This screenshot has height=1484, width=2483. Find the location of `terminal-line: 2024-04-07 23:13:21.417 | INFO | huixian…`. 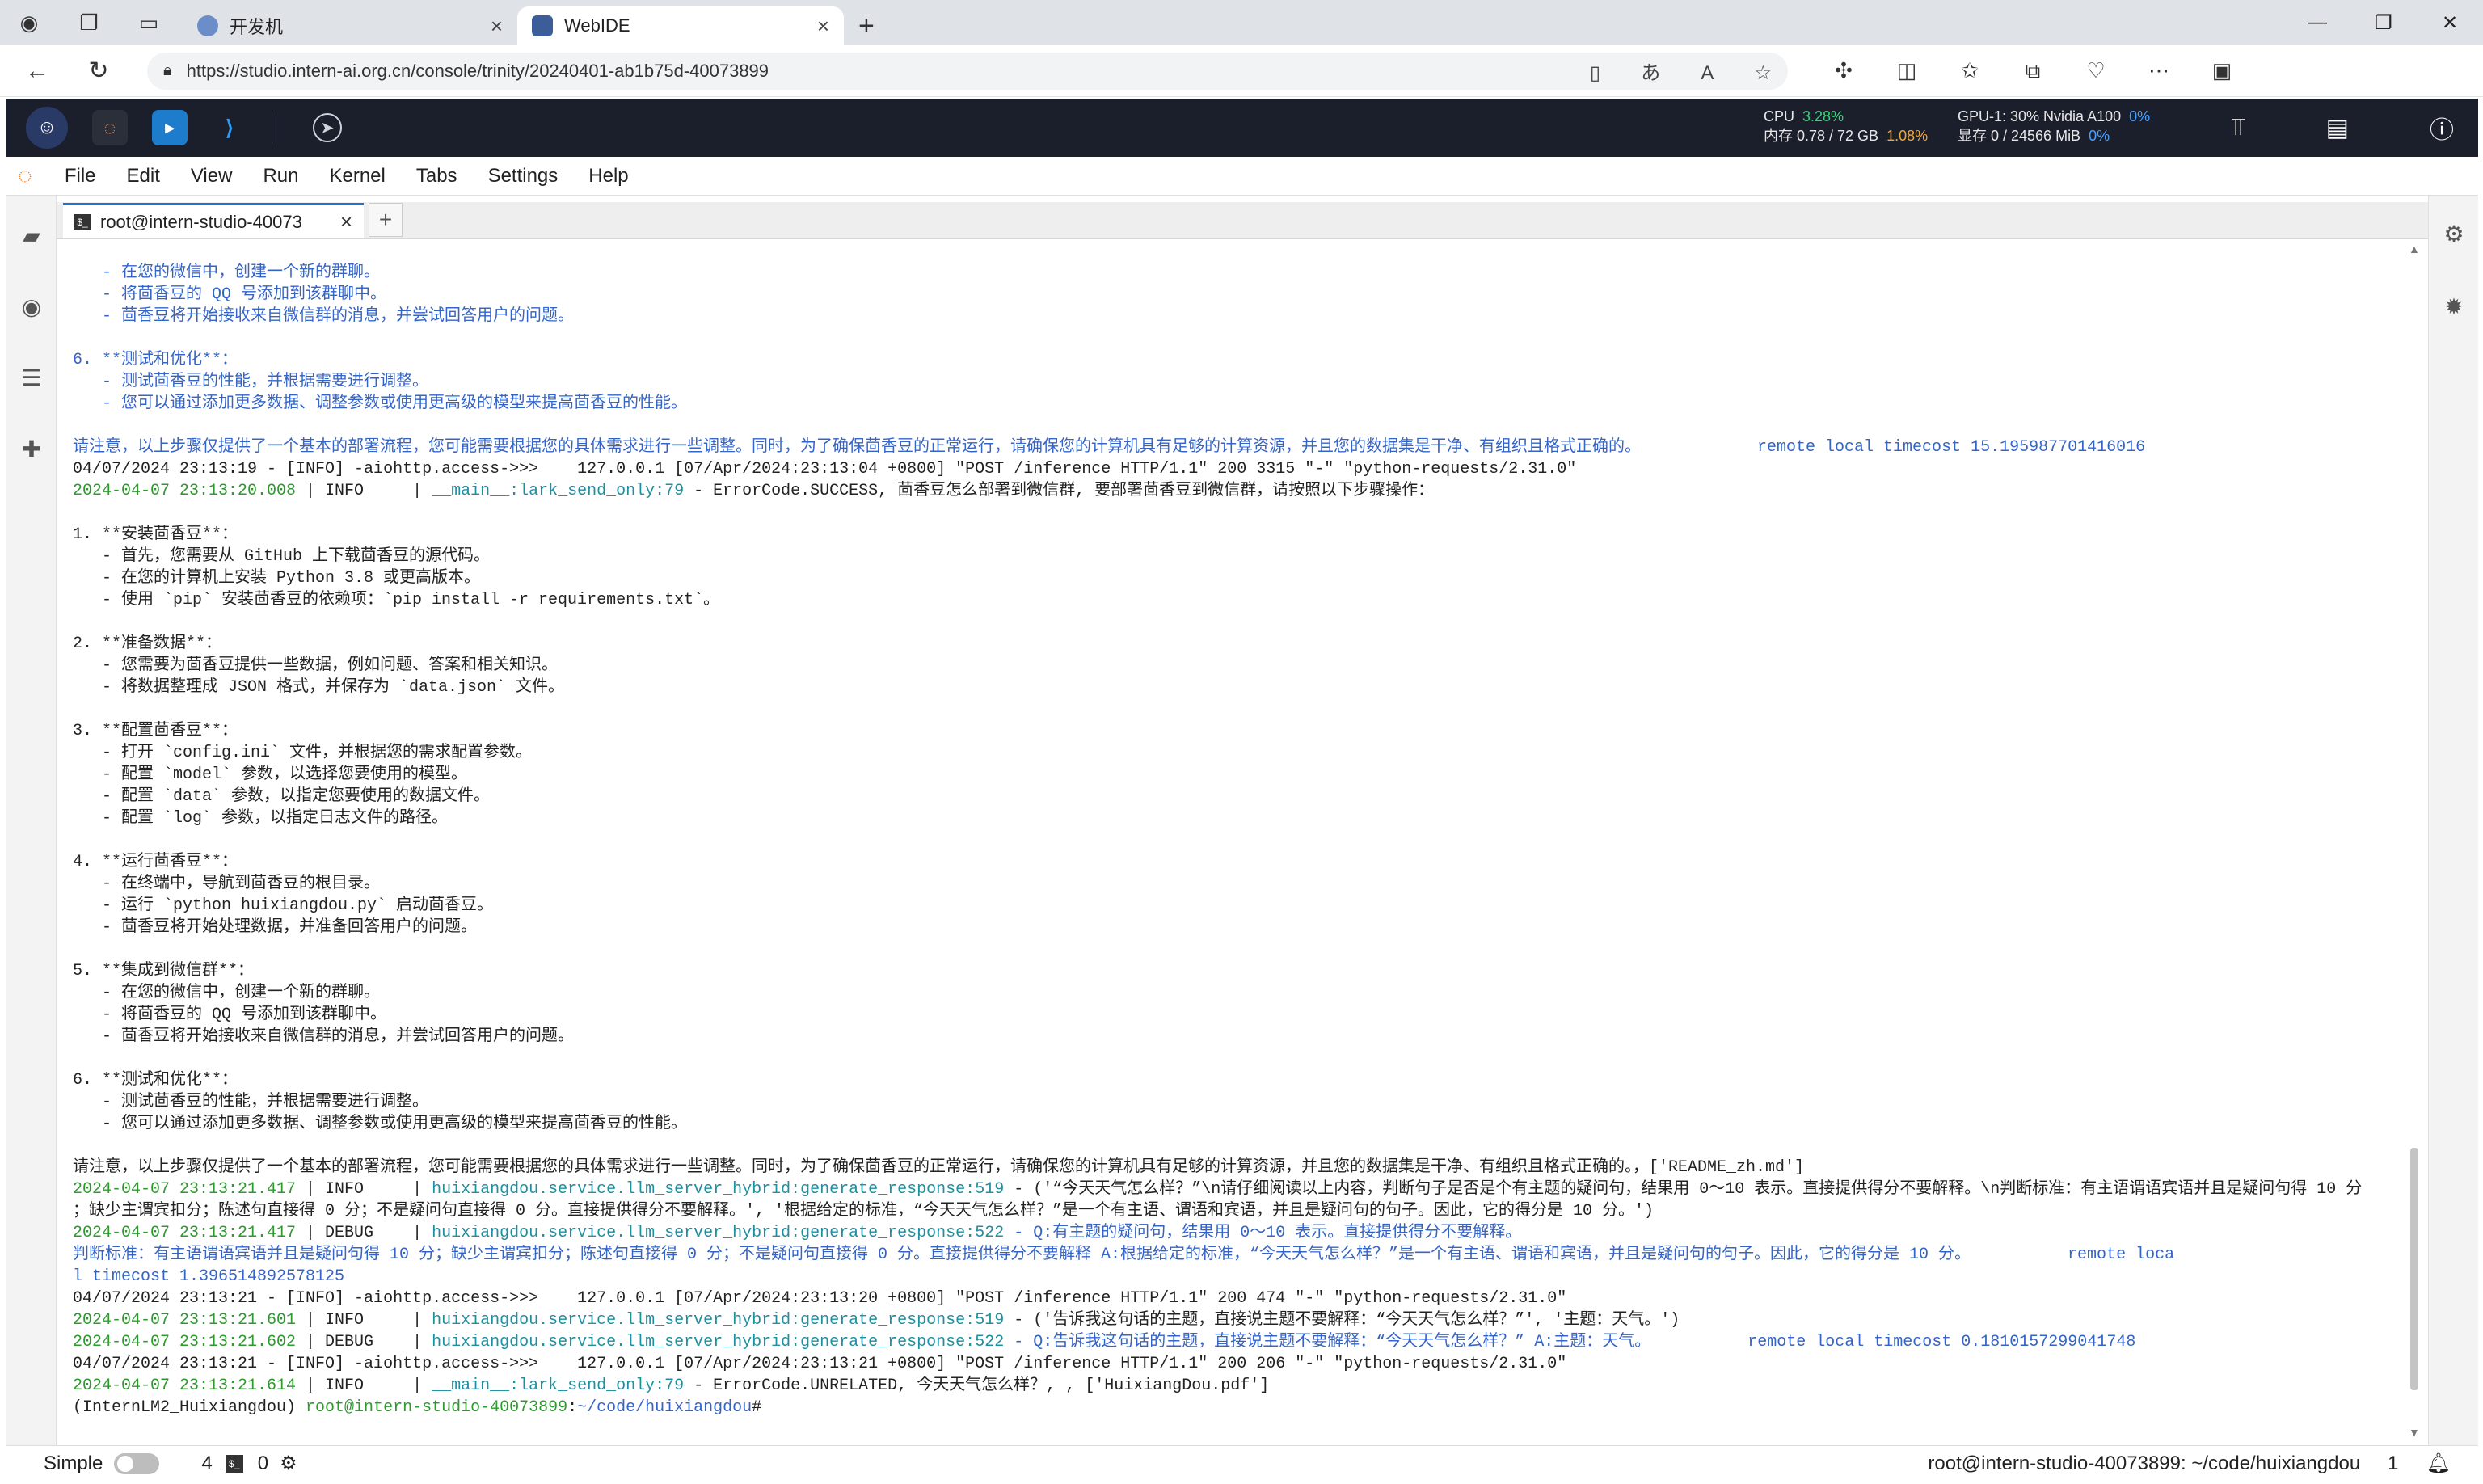

terminal-line: 2024-04-07 23:13:21.417 | INFO | huixian… is located at coordinates (1237, 1189).